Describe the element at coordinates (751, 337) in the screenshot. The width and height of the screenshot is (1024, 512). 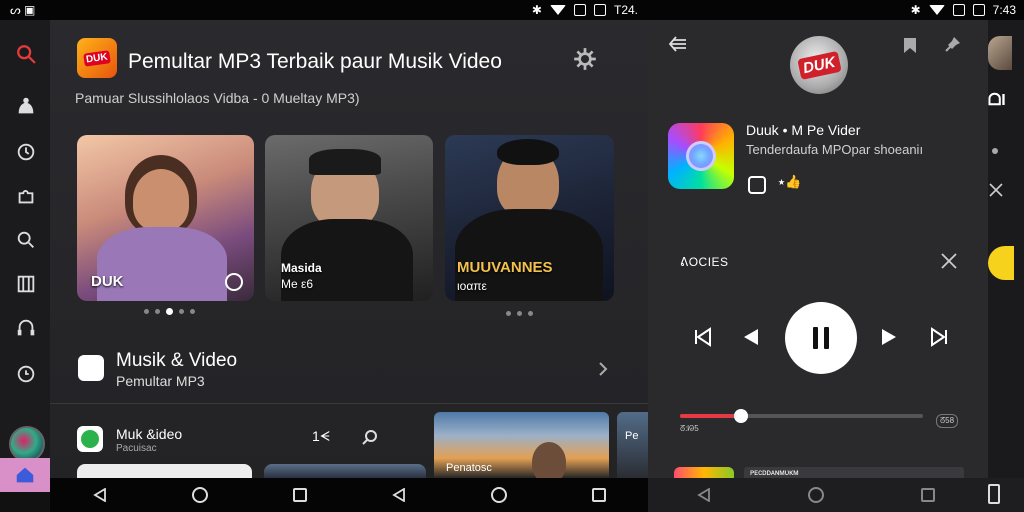
I see `rewind-icon` at that location.